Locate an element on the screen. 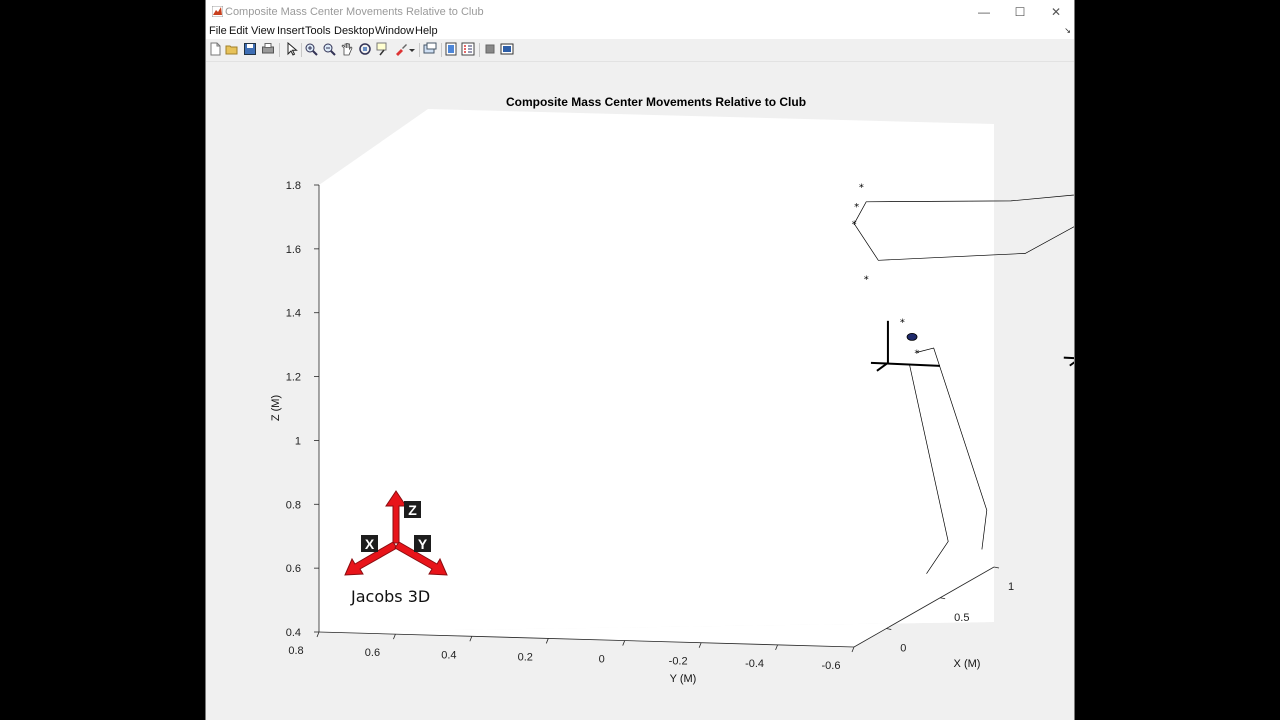  x-tick-label: 0.5 is located at coordinates (961, 618).